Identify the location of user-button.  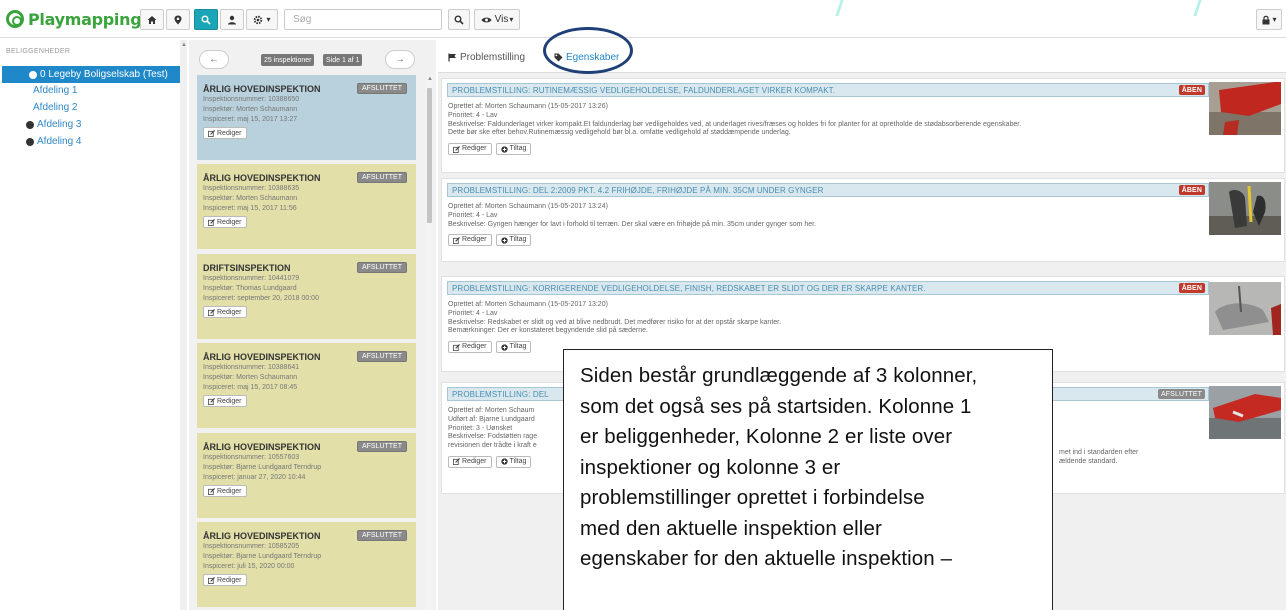
(232, 19).